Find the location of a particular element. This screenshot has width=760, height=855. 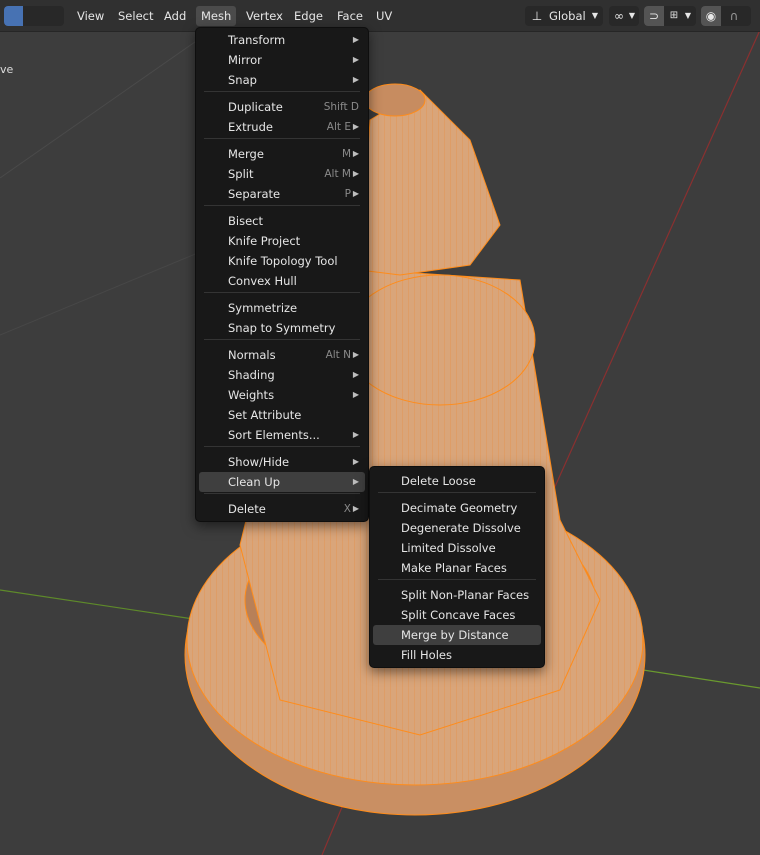

proportional-editing-icon: ◉ is located at coordinates (711, 16).